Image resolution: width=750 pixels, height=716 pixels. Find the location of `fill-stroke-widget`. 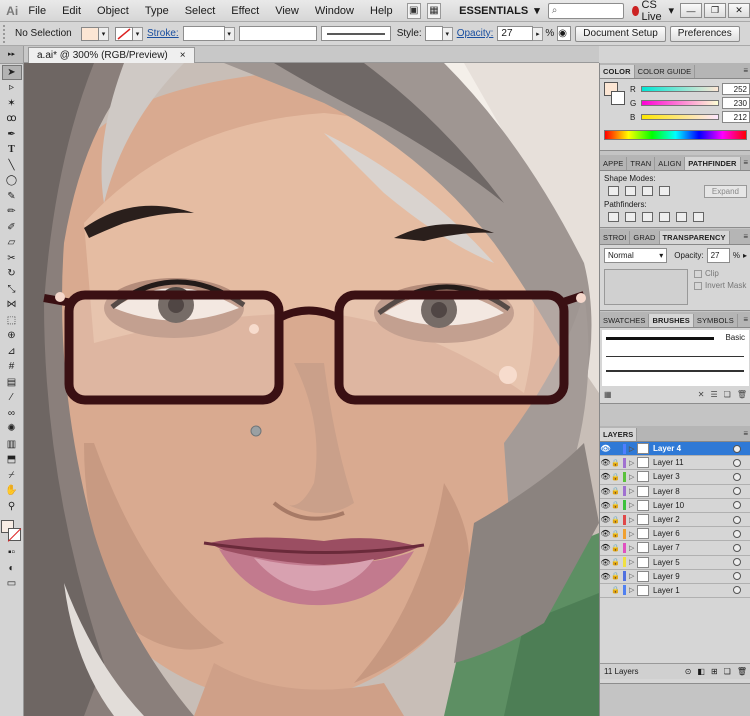

fill-stroke-widget is located at coordinates (11, 531).